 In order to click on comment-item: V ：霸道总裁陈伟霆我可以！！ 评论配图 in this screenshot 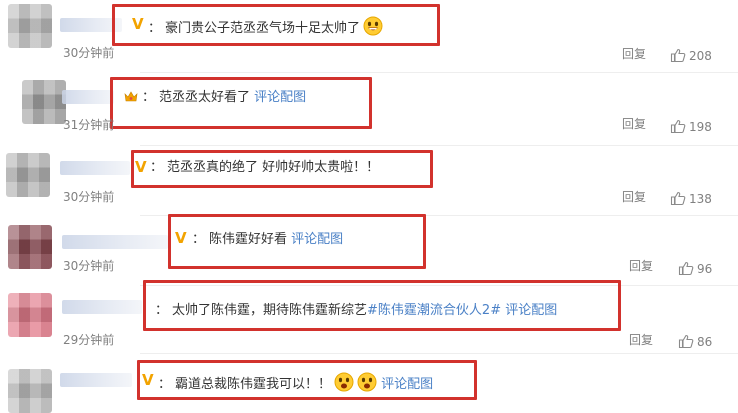, I will do `click(369, 384)`.